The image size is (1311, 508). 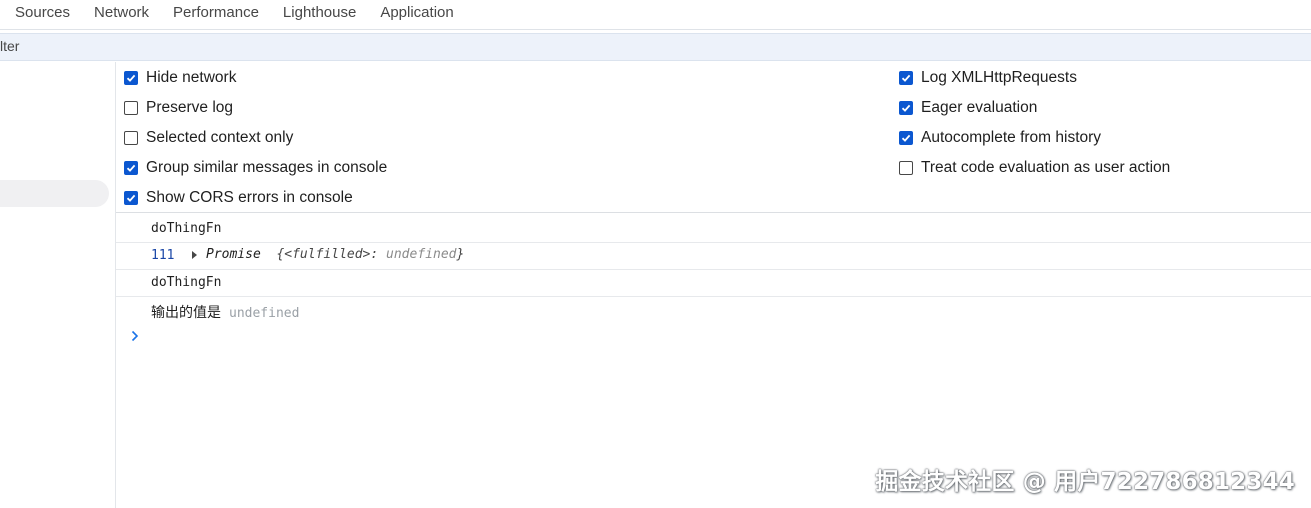 What do you see at coordinates (54, 193) in the screenshot?
I see `sidebar-item-selected` at bounding box center [54, 193].